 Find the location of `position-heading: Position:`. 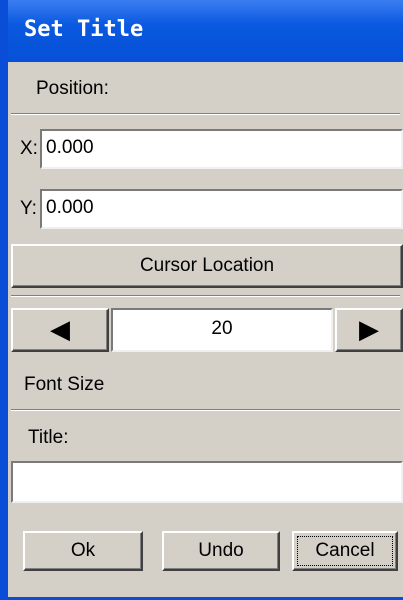

position-heading: Position: is located at coordinates (72, 88).